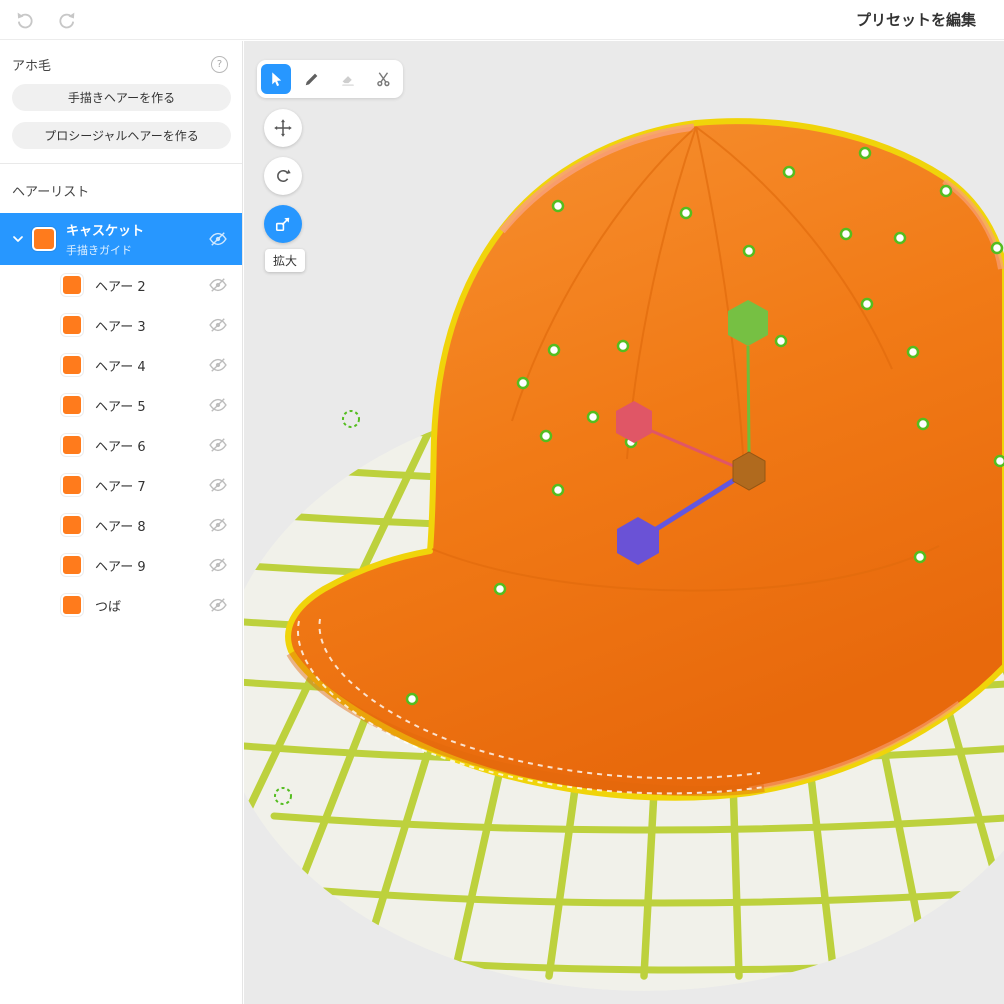  Describe the element at coordinates (108, 607) in the screenshot. I see `hair-item-label: つば` at that location.